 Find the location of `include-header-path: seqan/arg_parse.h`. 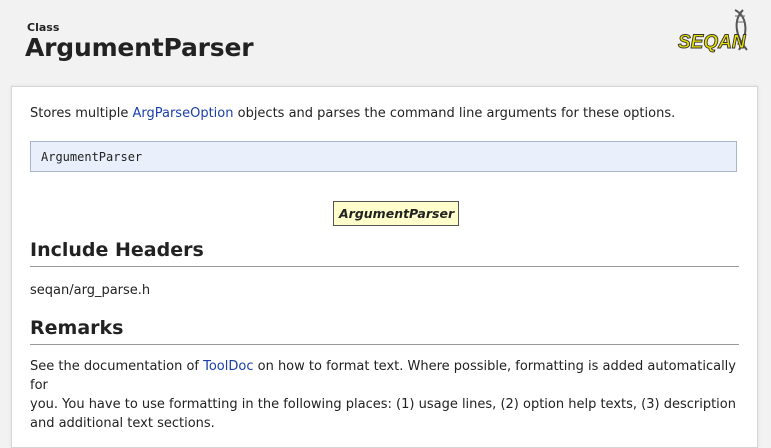

include-header-path: seqan/arg_parse.h is located at coordinates (90, 290).